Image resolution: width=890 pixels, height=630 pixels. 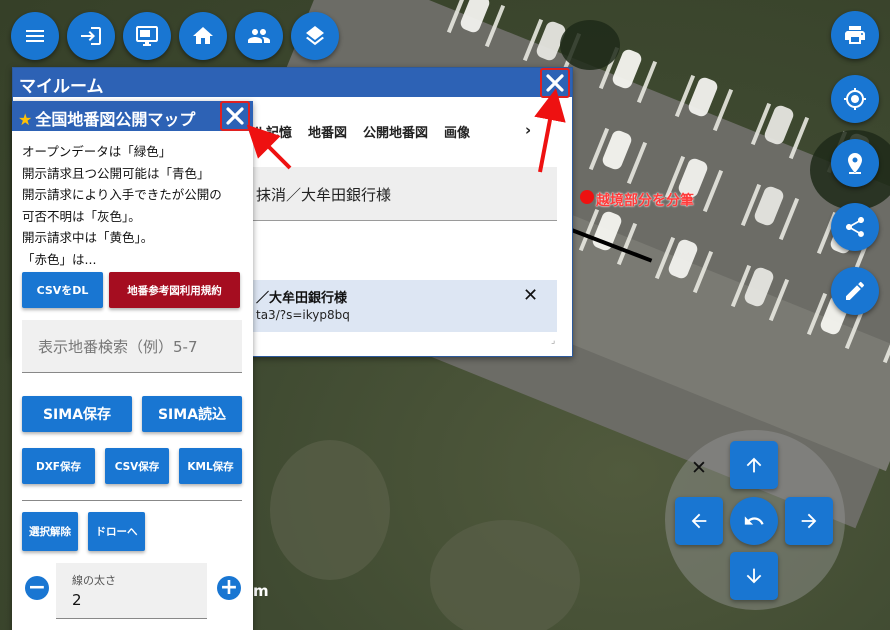 I want to click on kml-save-button: KML保存, so click(x=210, y=466).